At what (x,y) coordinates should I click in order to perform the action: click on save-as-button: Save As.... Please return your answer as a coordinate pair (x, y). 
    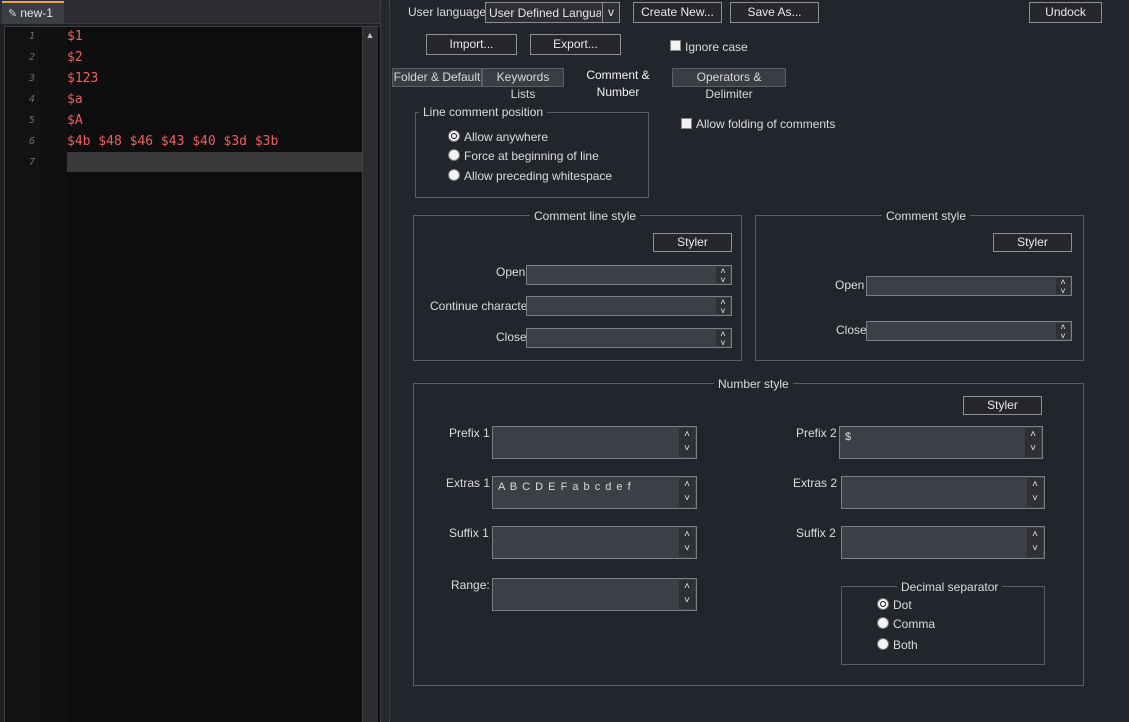
    Looking at the image, I should click on (774, 12).